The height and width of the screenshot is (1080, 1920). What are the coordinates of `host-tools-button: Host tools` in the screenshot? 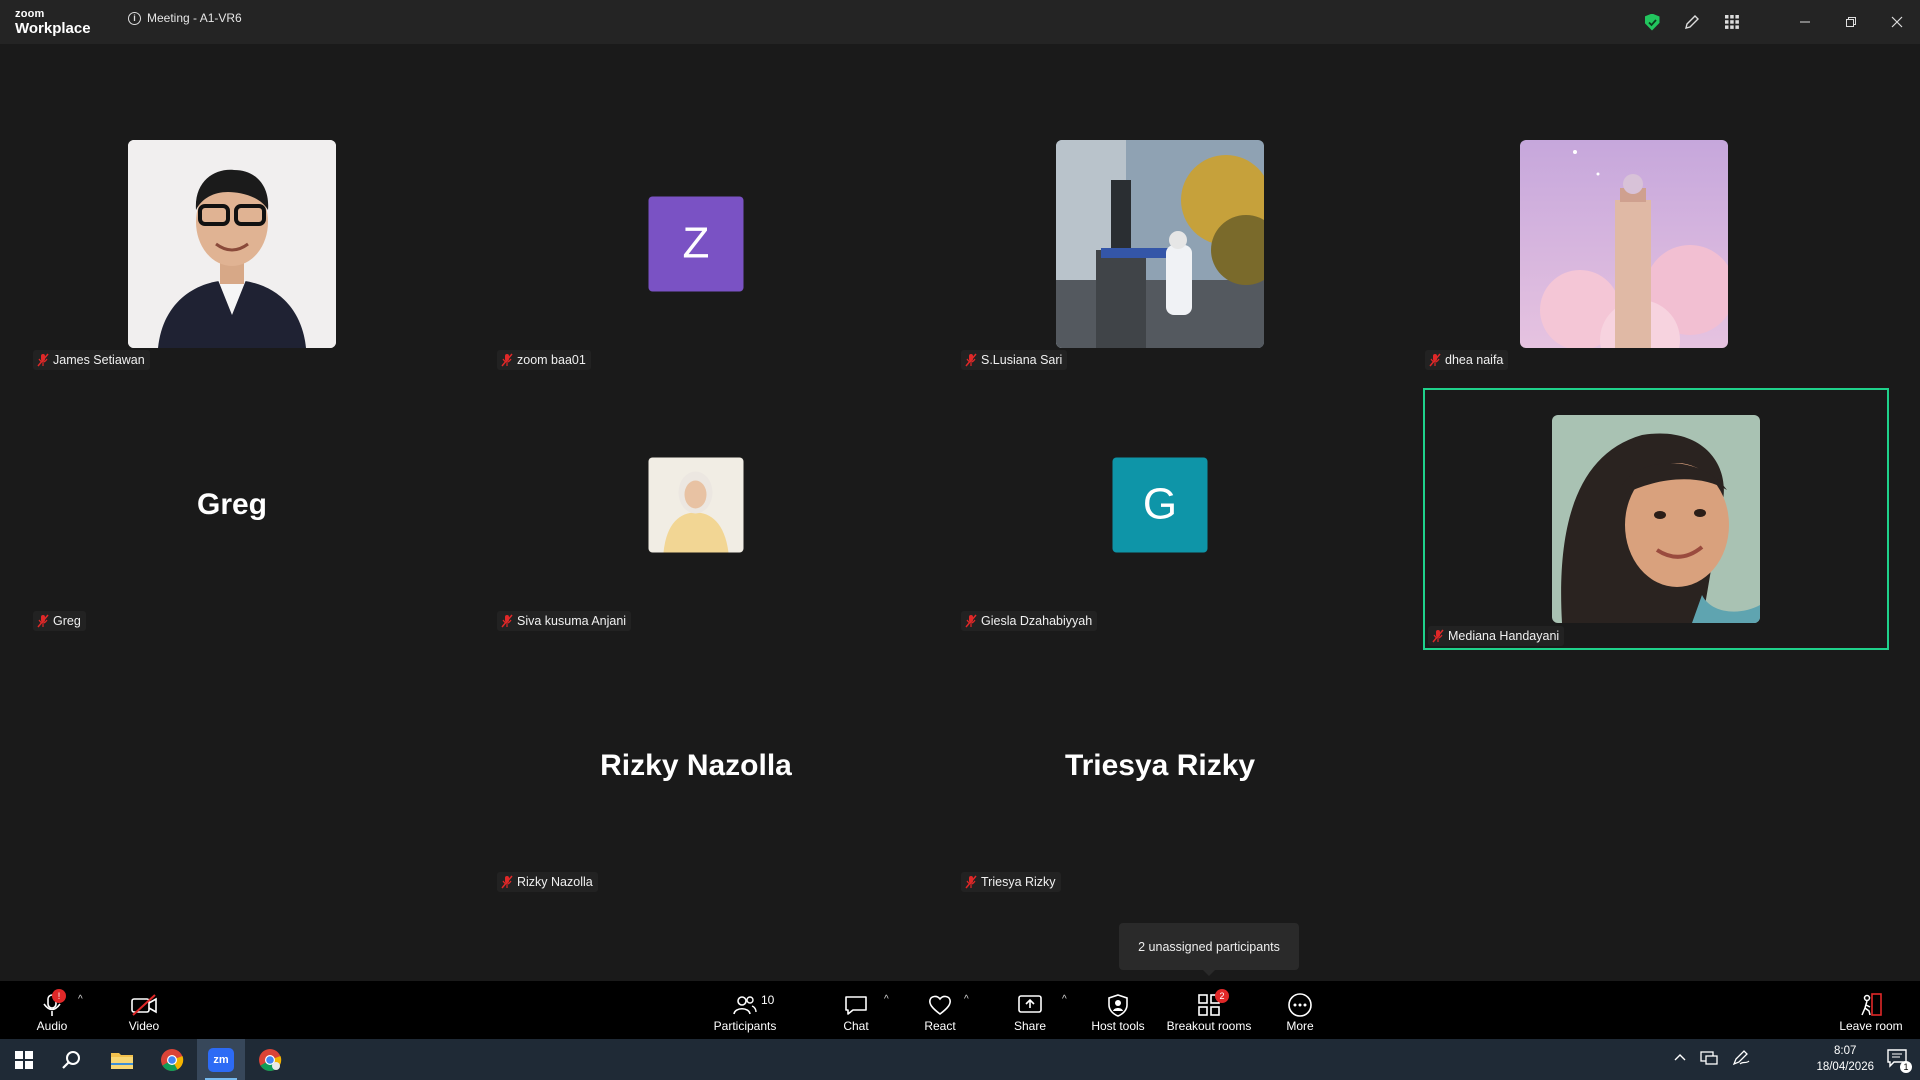 It's located at (1118, 1010).